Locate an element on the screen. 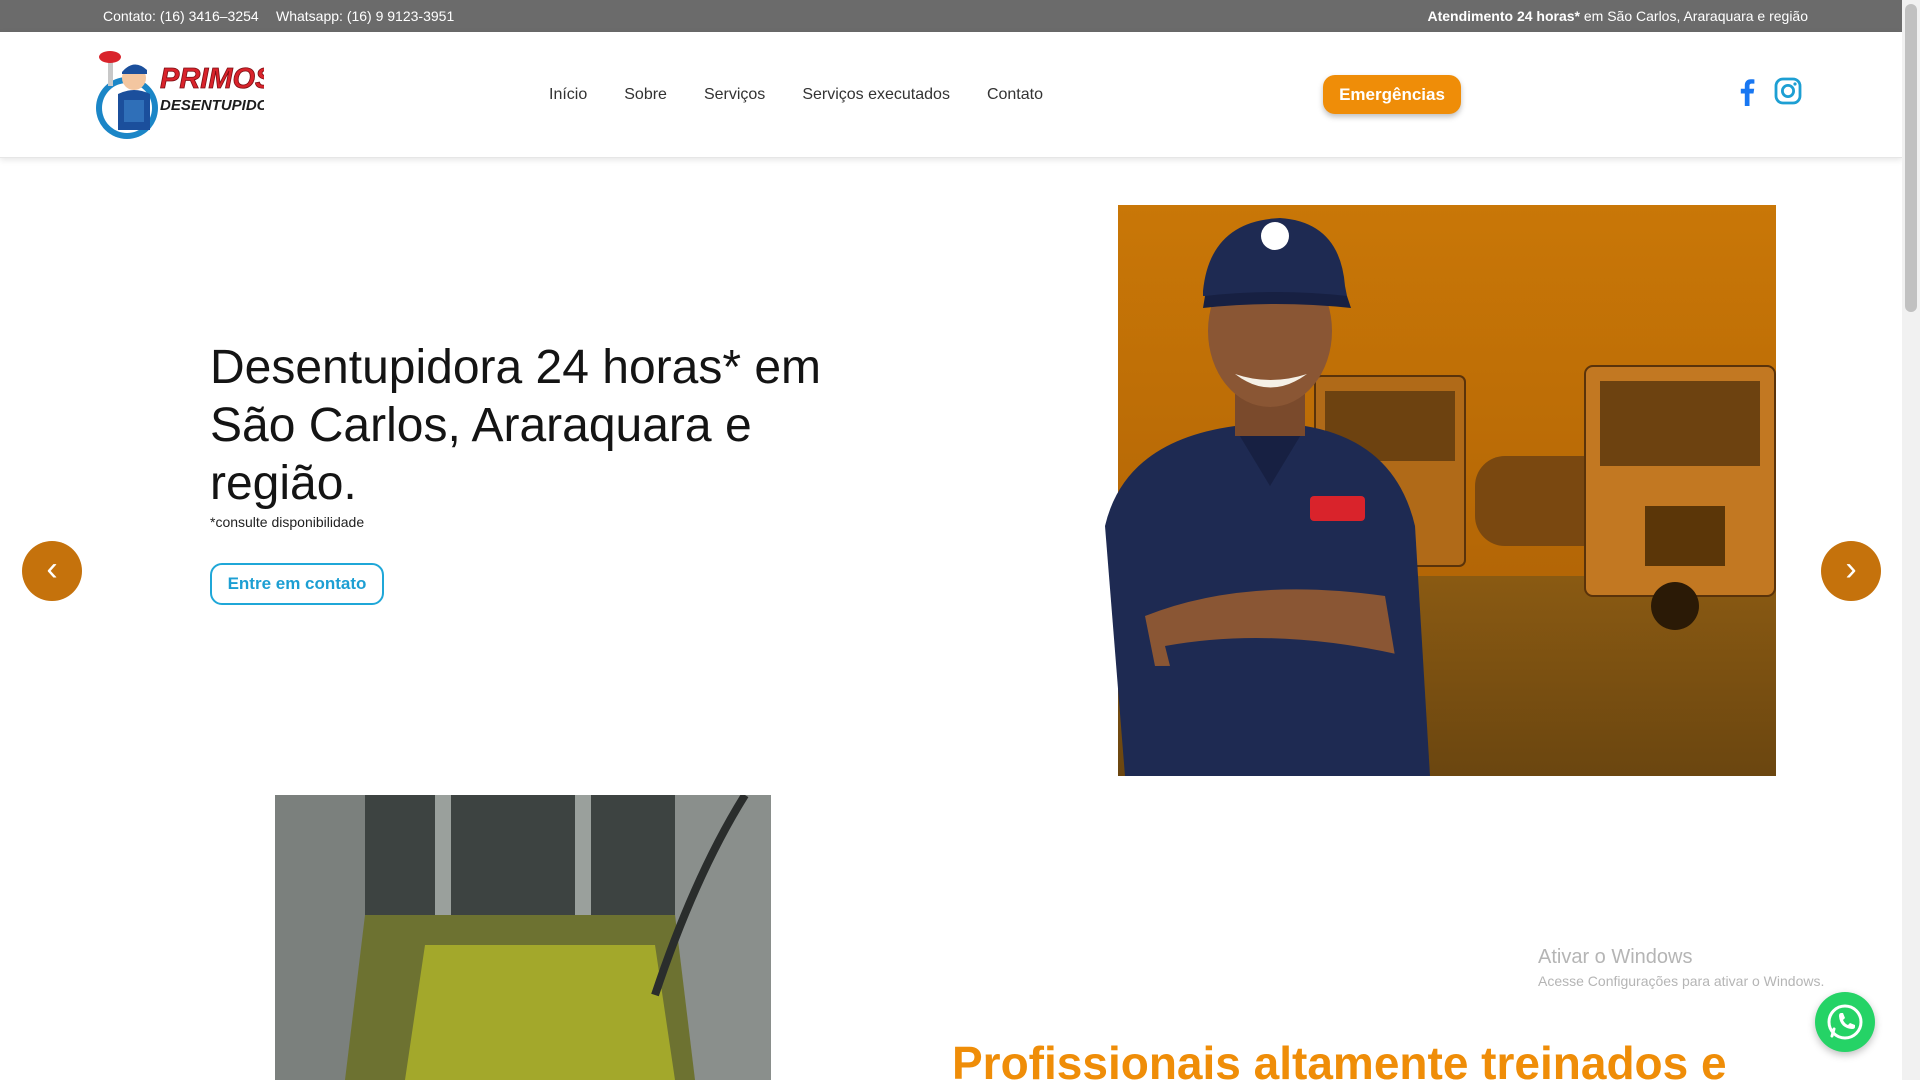 This screenshot has height=1080, width=1920. instagram-icon is located at coordinates (1788, 91).